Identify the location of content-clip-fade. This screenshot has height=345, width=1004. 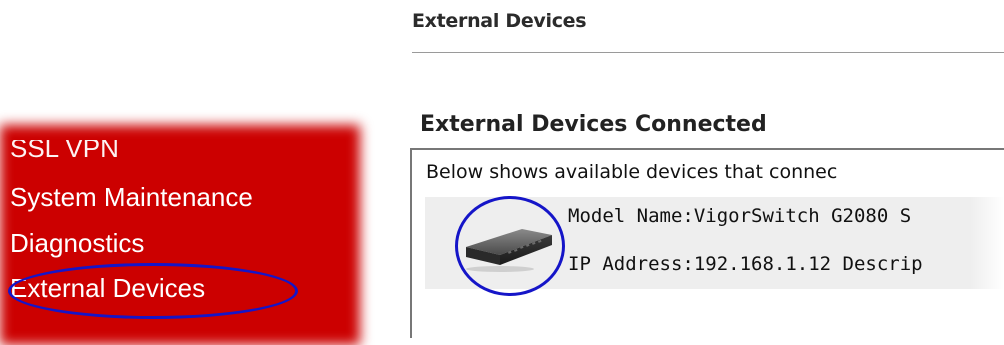
(987, 225).